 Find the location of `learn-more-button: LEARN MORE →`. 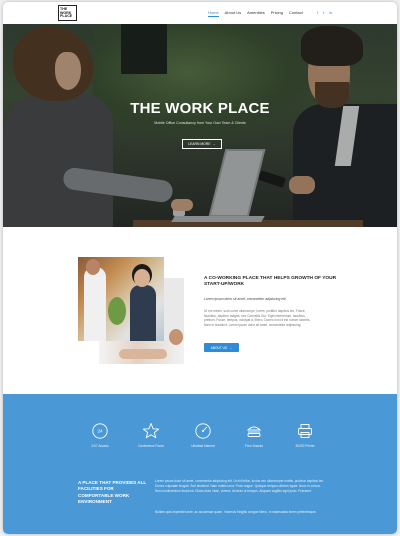

learn-more-button: LEARN MORE → is located at coordinates (202, 144).